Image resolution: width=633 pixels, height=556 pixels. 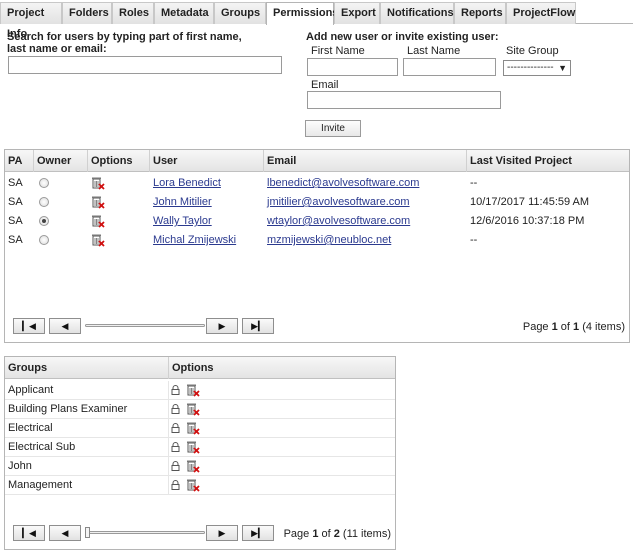 I want to click on col-header-user: User, so click(x=207, y=161).